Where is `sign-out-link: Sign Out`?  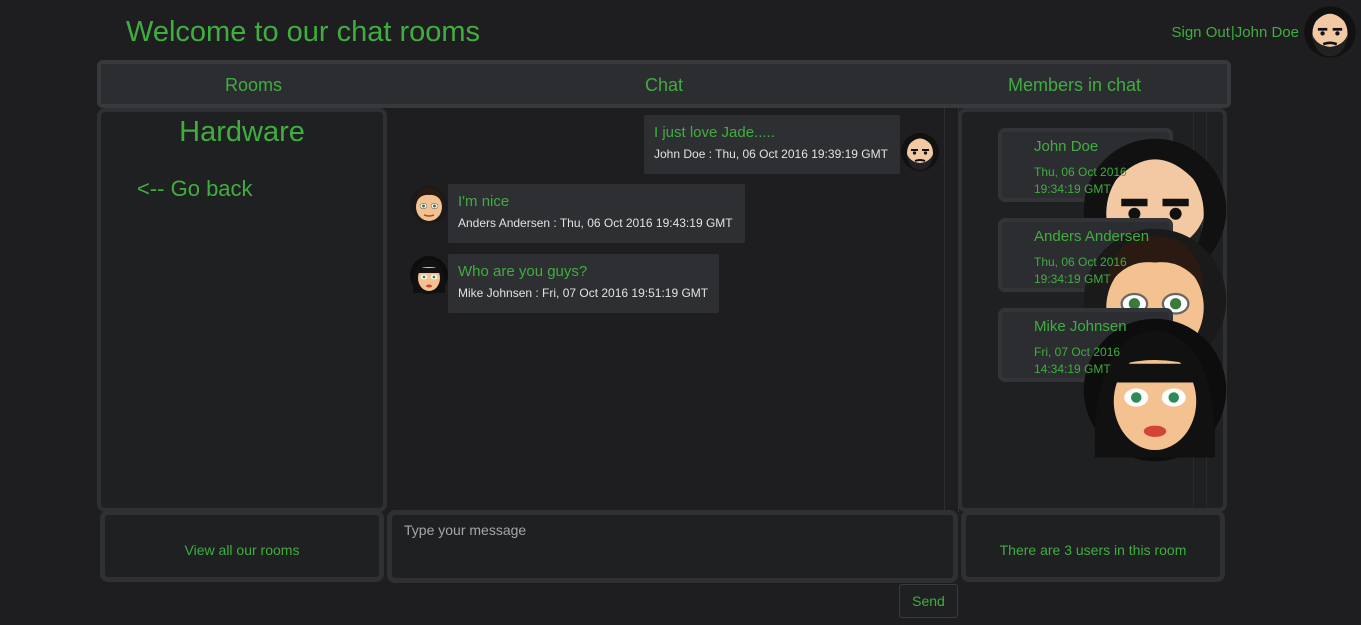 sign-out-link: Sign Out is located at coordinates (1201, 32).